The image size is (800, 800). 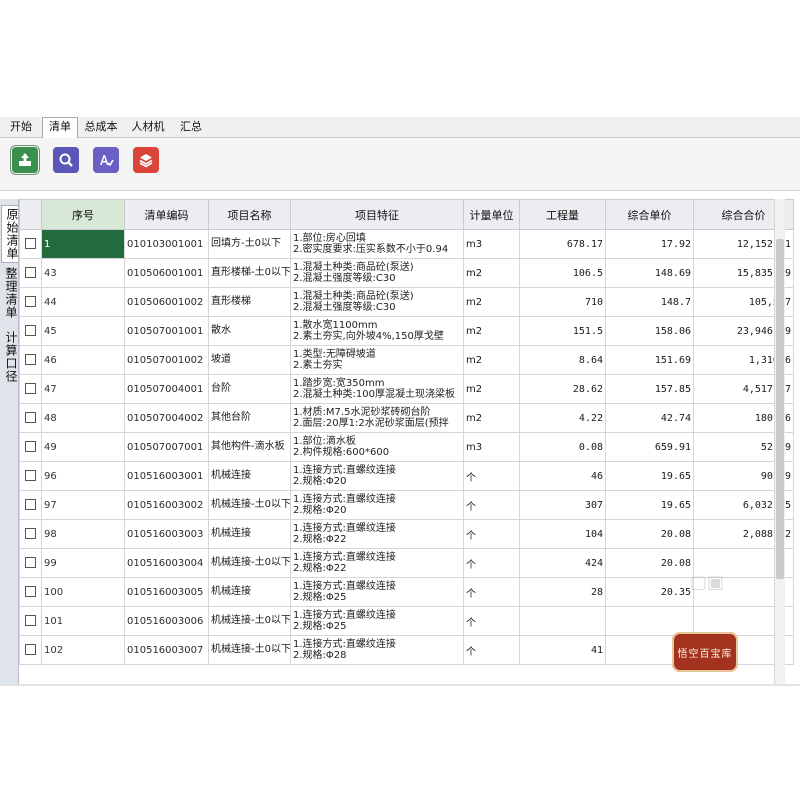 What do you see at coordinates (562, 273) in the screenshot?
I see `cell-quantity: 106.5` at bounding box center [562, 273].